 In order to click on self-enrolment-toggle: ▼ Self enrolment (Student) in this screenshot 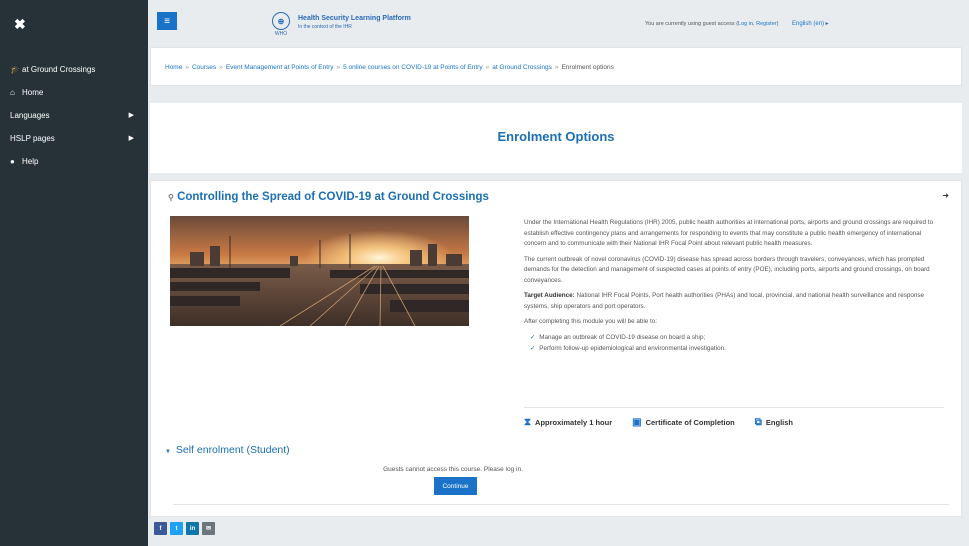, I will do `click(227, 450)`.